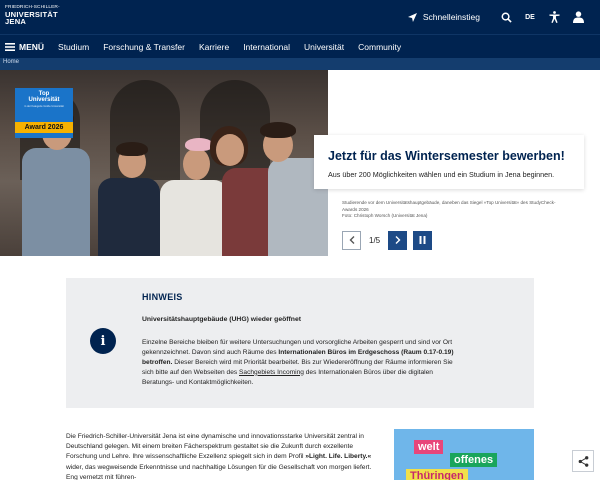 This screenshot has width=600, height=480. I want to click on hamburger-icon, so click(10, 46).